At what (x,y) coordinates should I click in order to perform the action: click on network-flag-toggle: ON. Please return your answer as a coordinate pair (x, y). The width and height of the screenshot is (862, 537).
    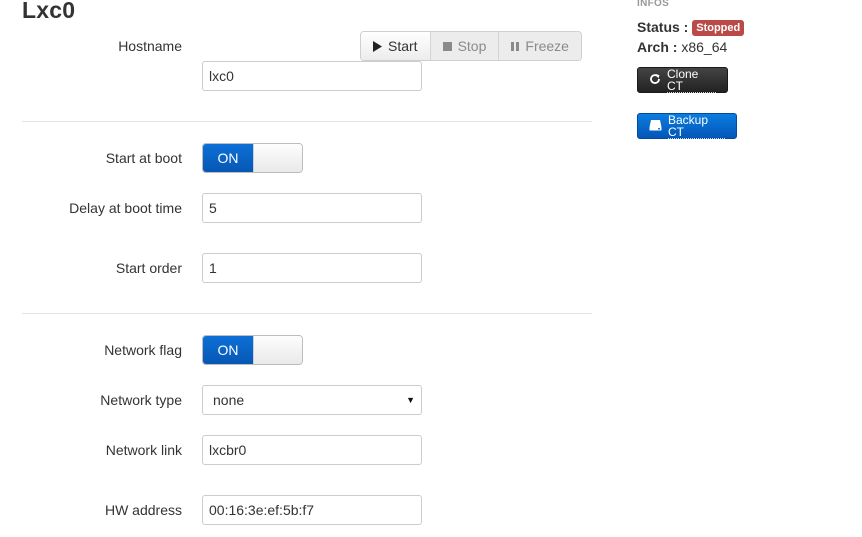
    Looking at the image, I should click on (252, 350).